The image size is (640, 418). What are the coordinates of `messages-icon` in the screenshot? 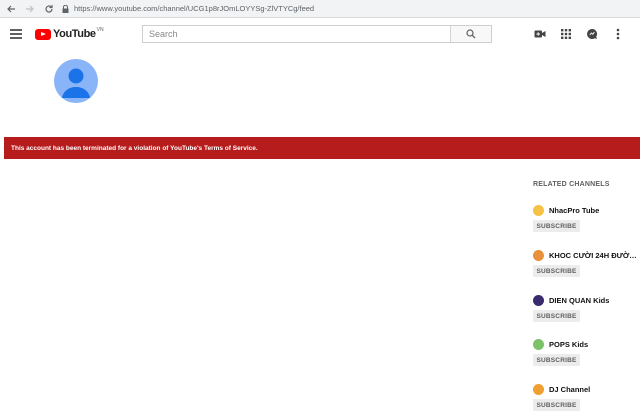 It's located at (592, 34).